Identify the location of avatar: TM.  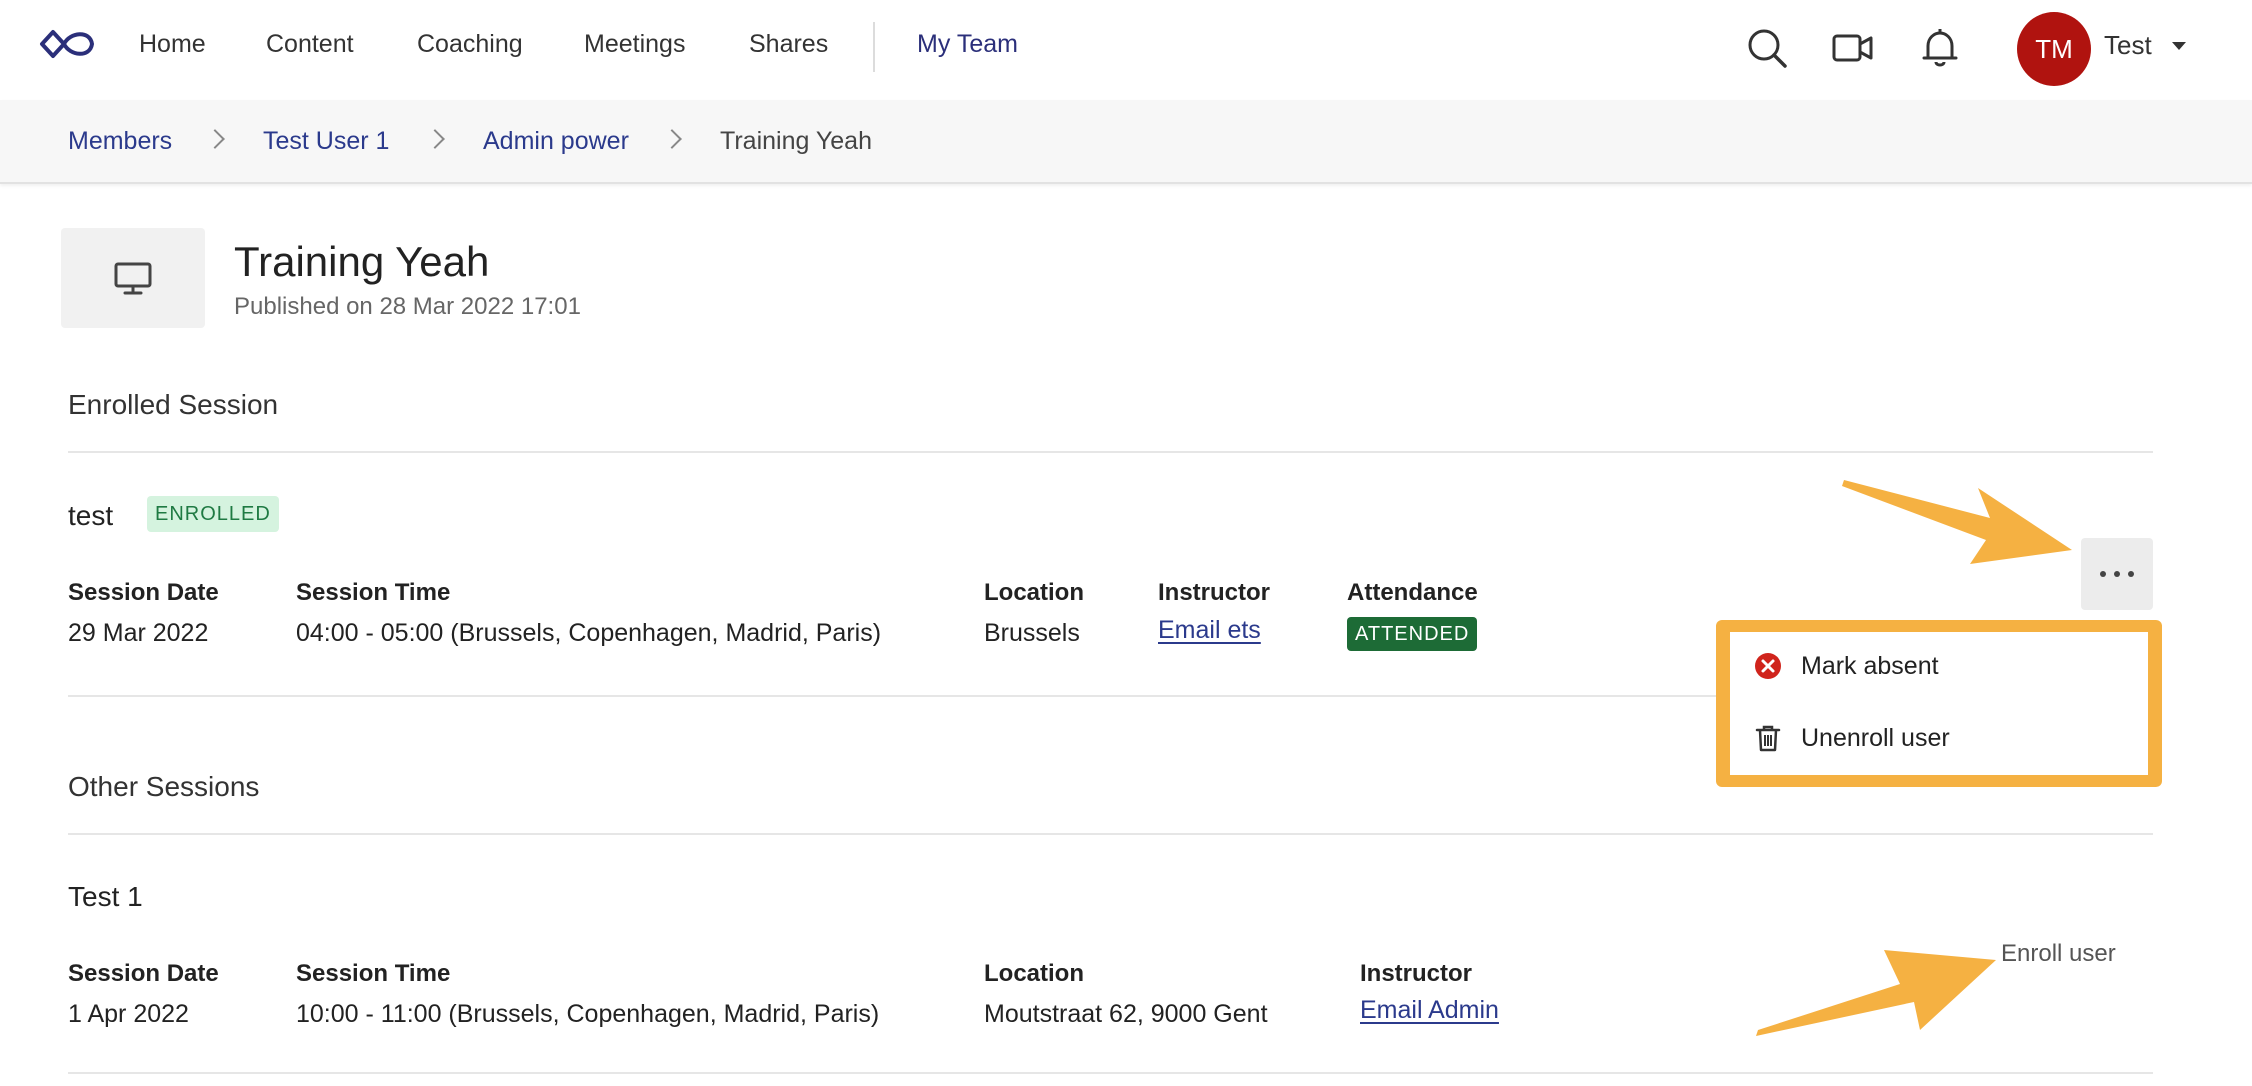
(2054, 49).